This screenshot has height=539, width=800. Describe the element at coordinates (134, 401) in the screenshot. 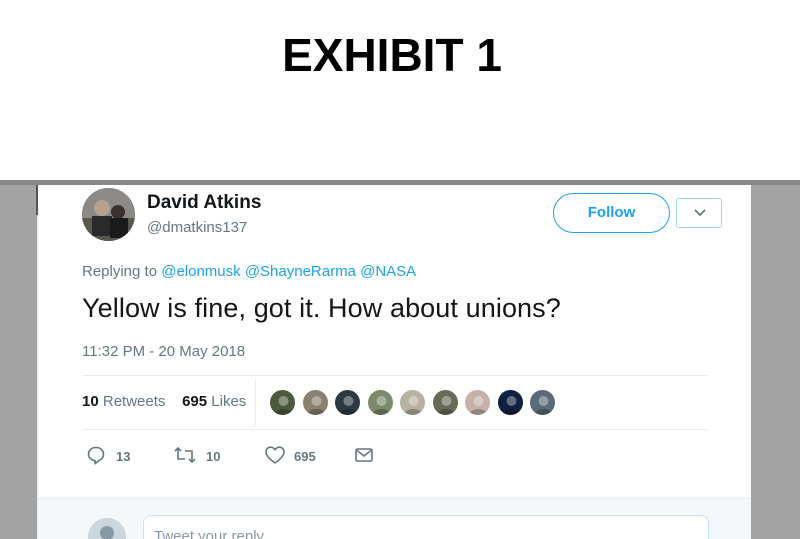

I see `retweets-label: Retweets` at that location.